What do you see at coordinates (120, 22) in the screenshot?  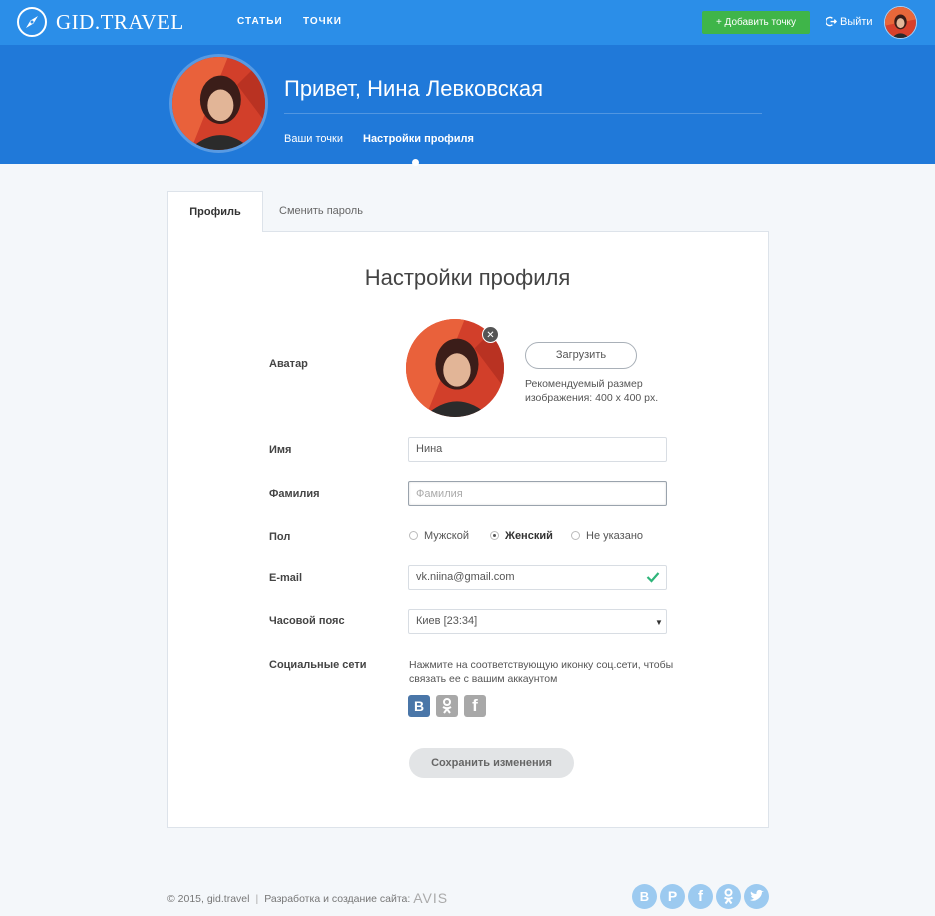 I see `logo-text: GID.TRAVEL` at bounding box center [120, 22].